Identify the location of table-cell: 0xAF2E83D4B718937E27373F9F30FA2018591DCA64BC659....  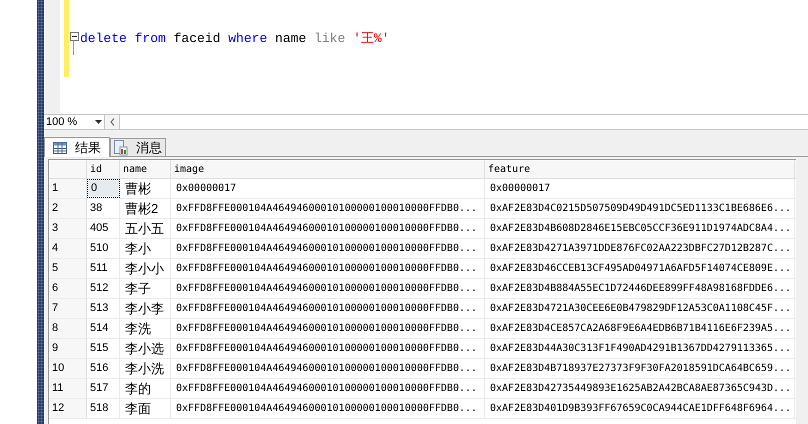
(640, 368).